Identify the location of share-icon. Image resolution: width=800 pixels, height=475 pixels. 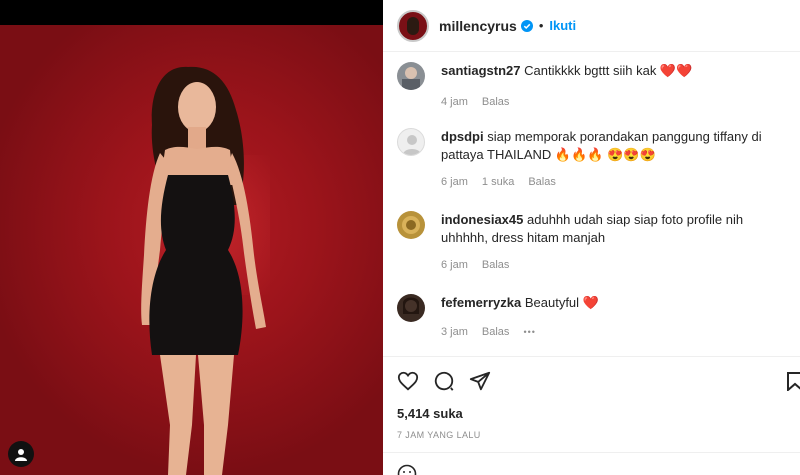
(480, 381).